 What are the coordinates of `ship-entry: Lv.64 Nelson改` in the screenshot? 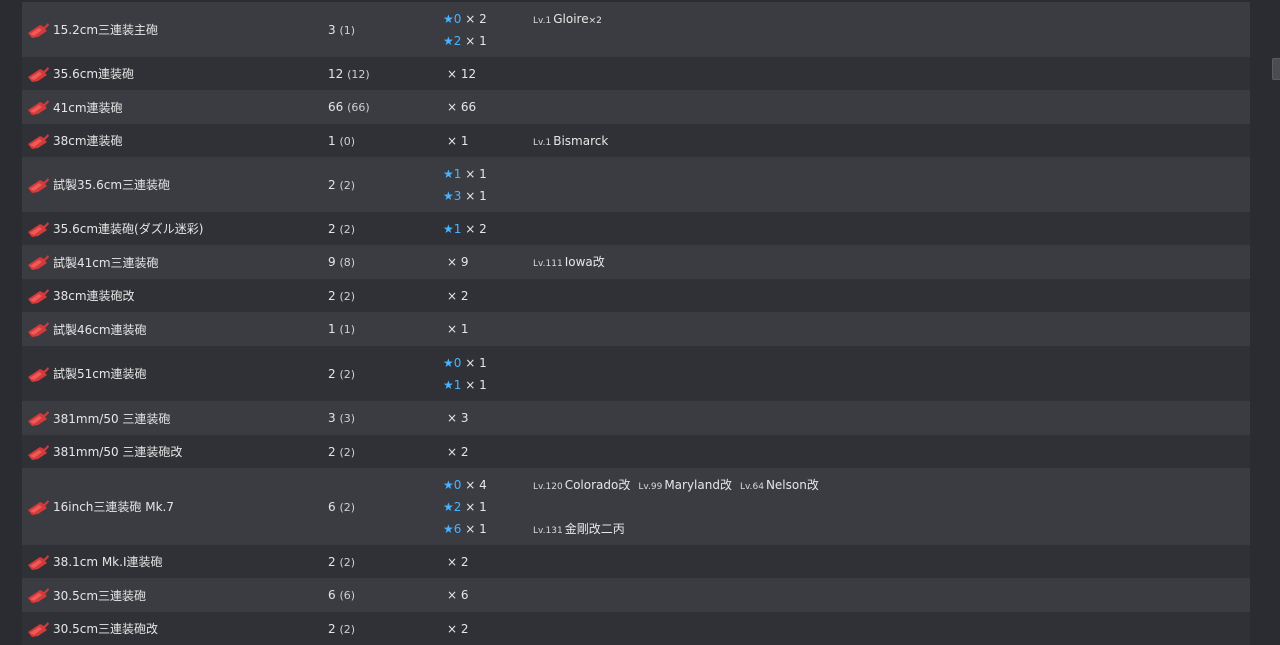 It's located at (779, 485).